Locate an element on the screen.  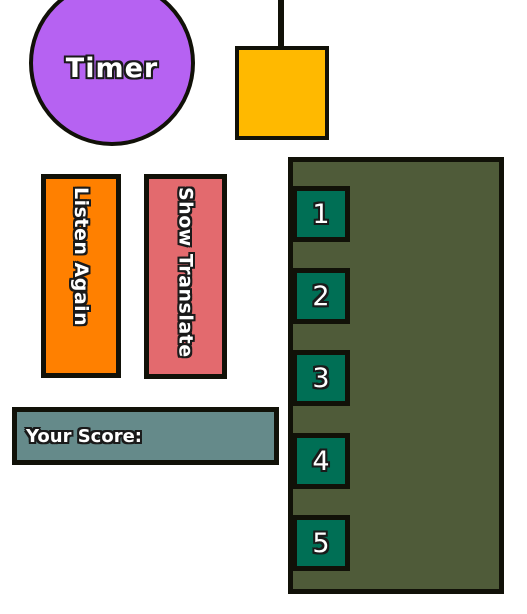
score-display: Your Score: is located at coordinates (145, 436).